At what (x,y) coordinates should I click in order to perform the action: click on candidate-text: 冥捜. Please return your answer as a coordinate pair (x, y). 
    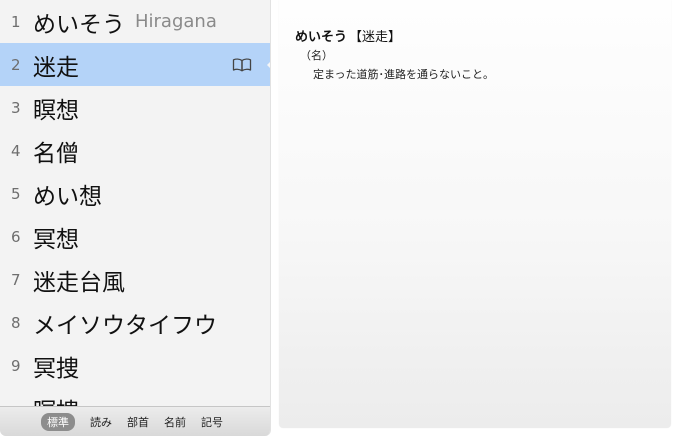
    Looking at the image, I should click on (56, 368).